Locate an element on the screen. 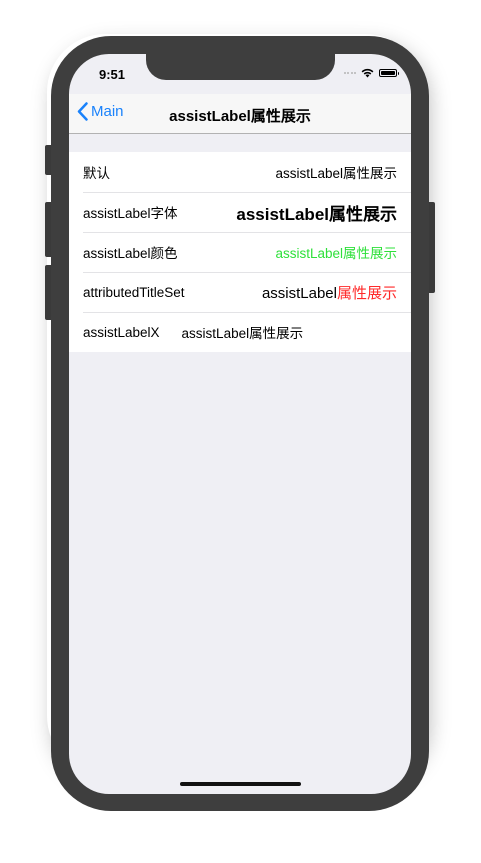 The width and height of the screenshot is (481, 863). battery-icon is located at coordinates (389, 73).